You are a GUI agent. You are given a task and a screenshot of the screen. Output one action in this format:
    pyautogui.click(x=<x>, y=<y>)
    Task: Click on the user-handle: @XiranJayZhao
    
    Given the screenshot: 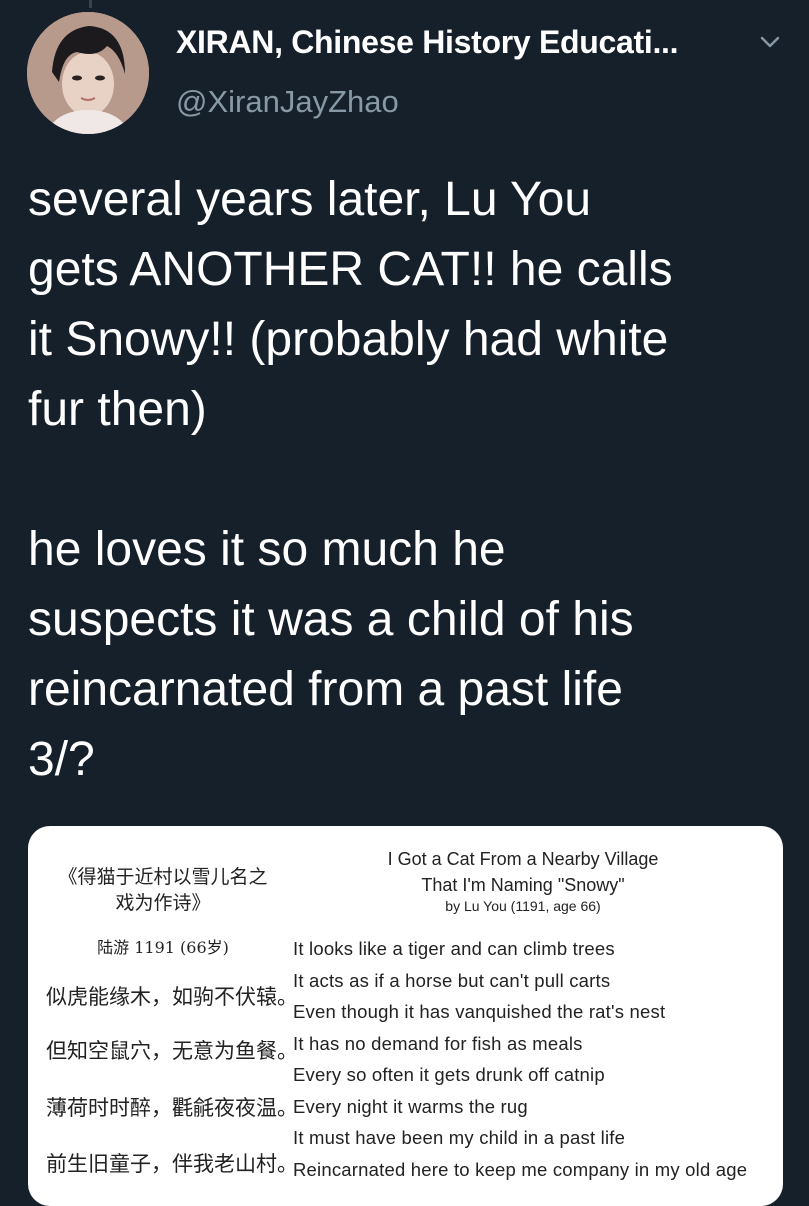 What is the action you would take?
    pyautogui.click(x=287, y=102)
    